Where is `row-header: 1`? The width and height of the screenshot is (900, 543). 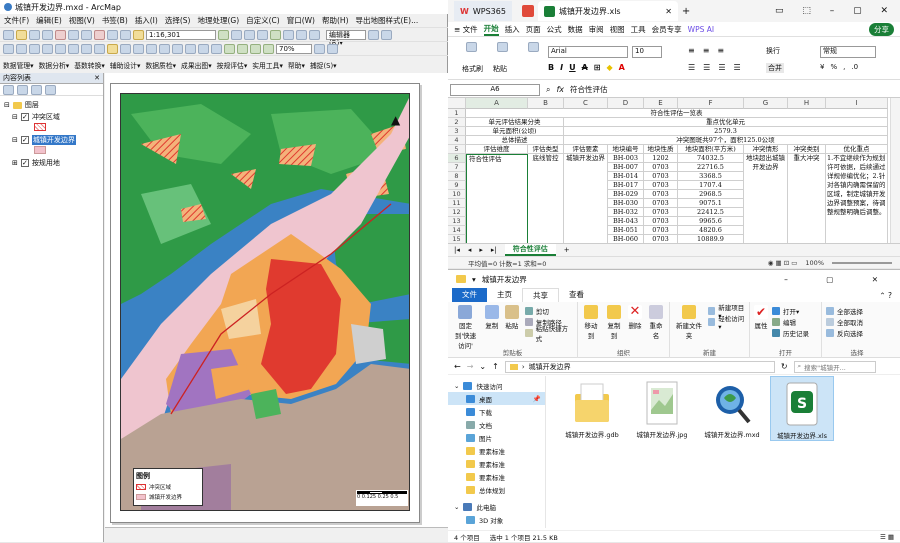 row-header: 1 is located at coordinates (457, 113).